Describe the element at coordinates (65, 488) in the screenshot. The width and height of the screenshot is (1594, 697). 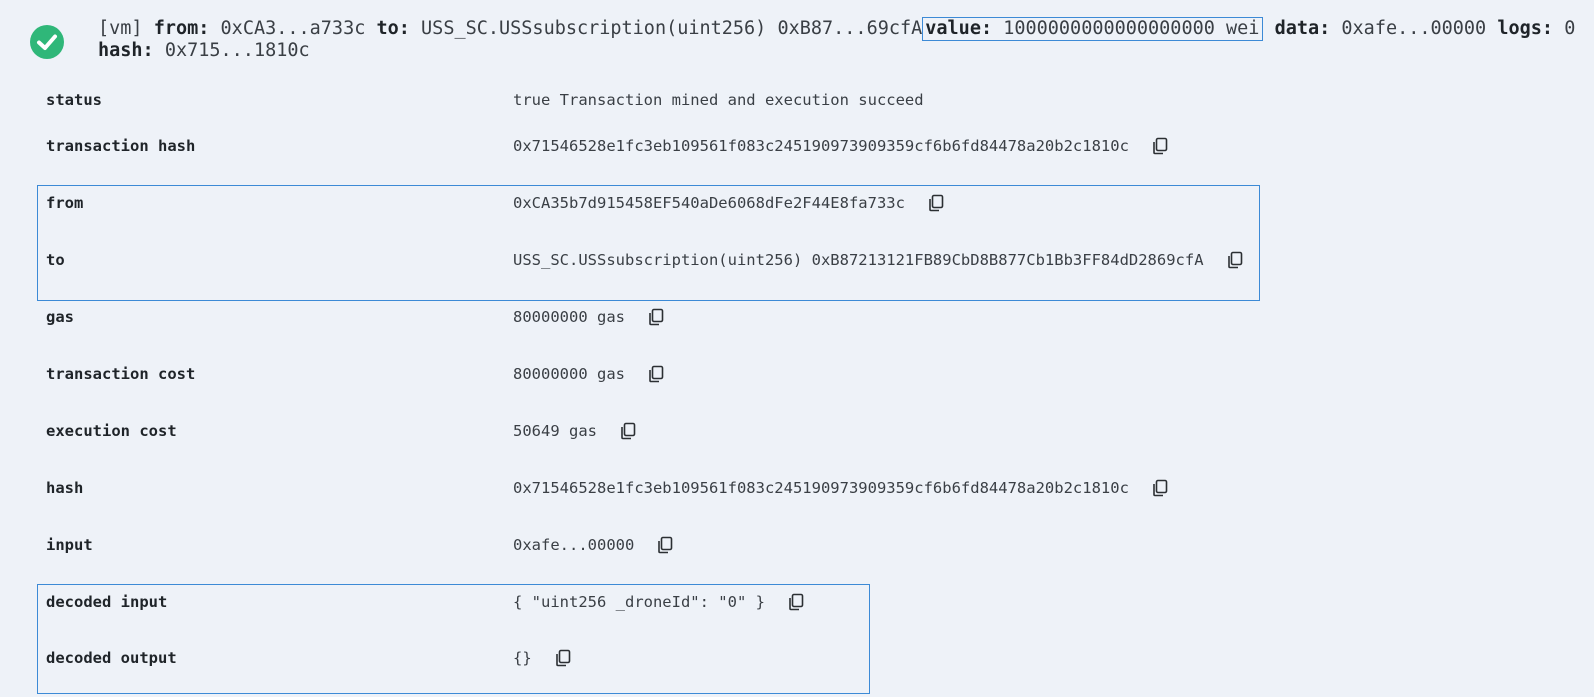
I see `hash-label: hash` at that location.